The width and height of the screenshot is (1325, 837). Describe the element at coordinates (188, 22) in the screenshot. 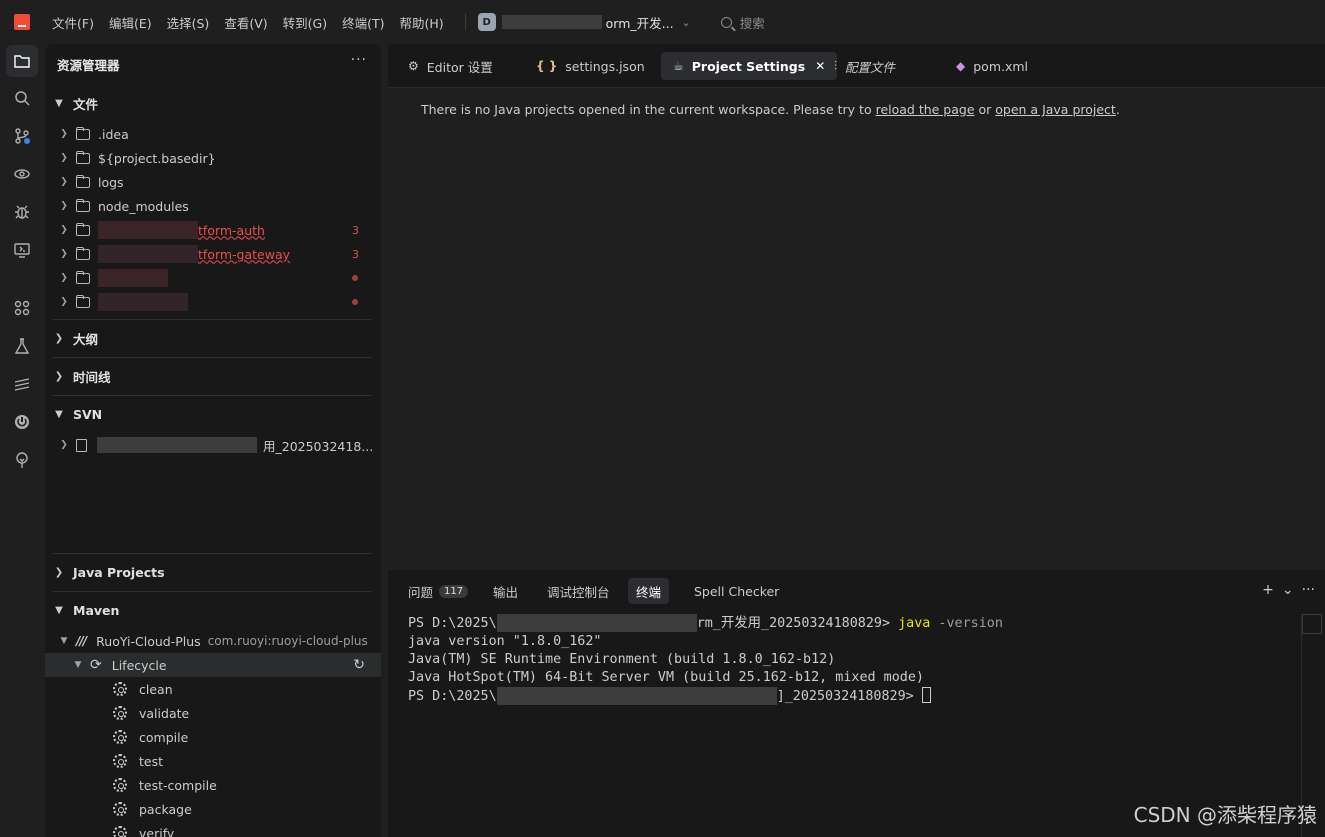

I see `menu-selection: 选择(S)` at that location.